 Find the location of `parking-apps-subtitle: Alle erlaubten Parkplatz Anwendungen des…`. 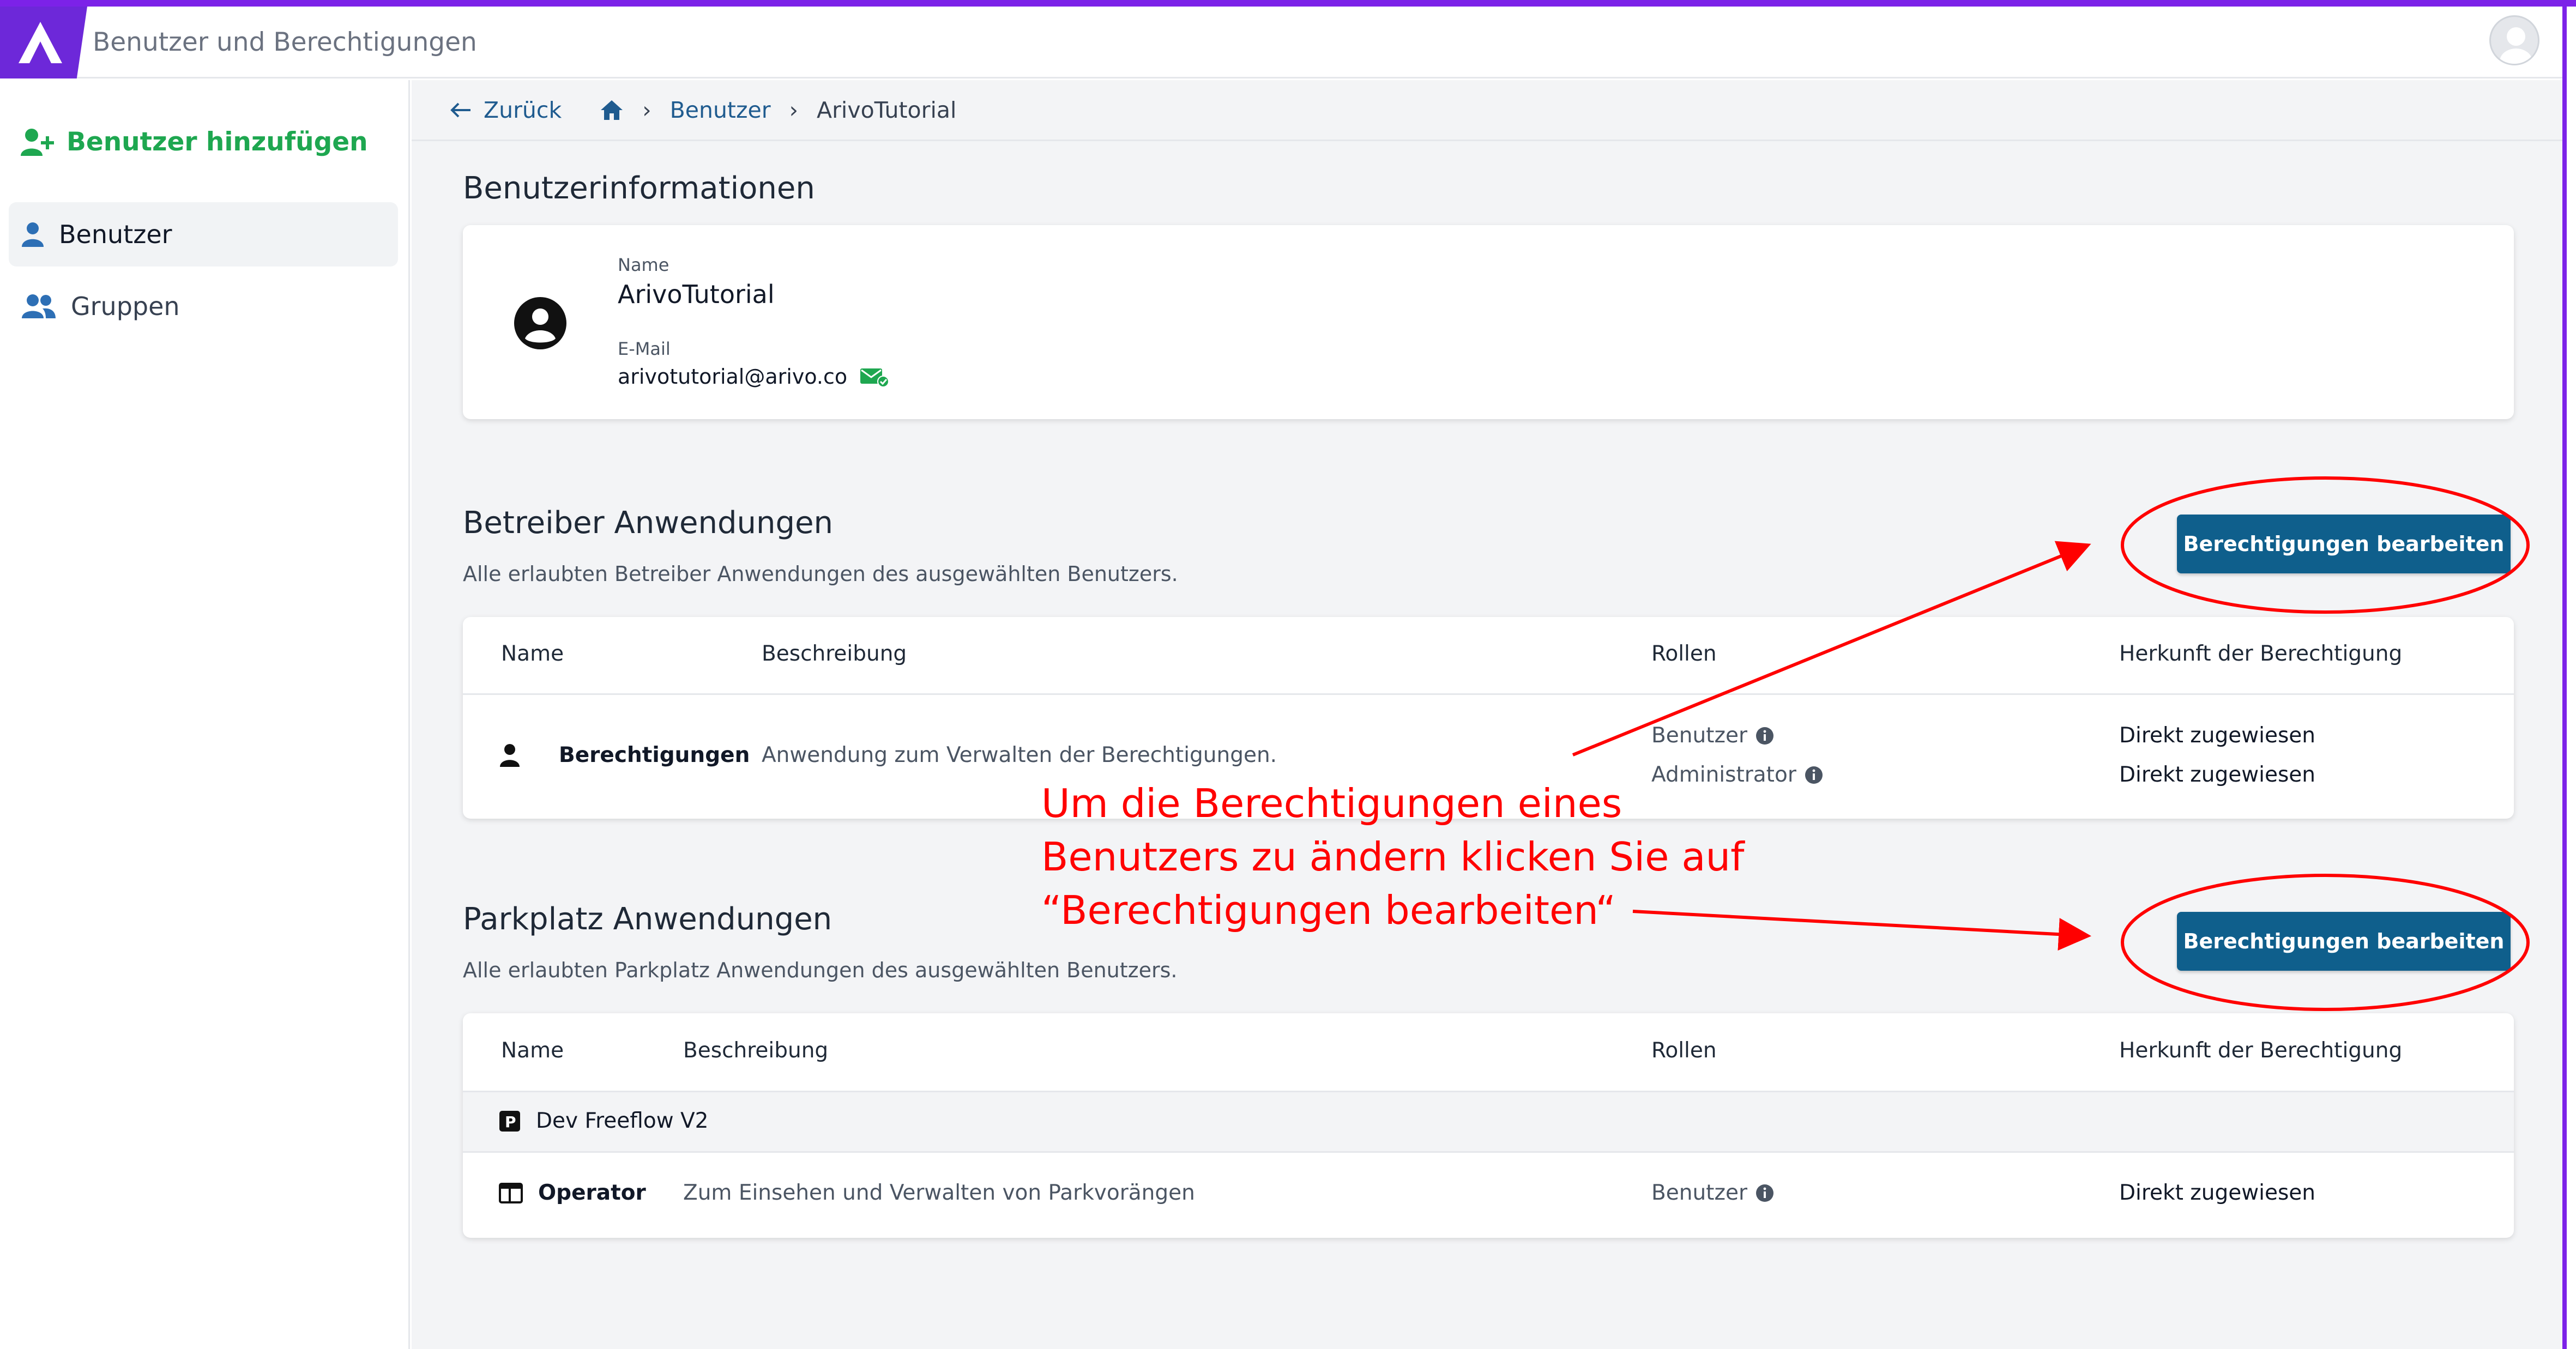

parking-apps-subtitle: Alle erlaubten Parkplatz Anwendungen des… is located at coordinates (821, 970).